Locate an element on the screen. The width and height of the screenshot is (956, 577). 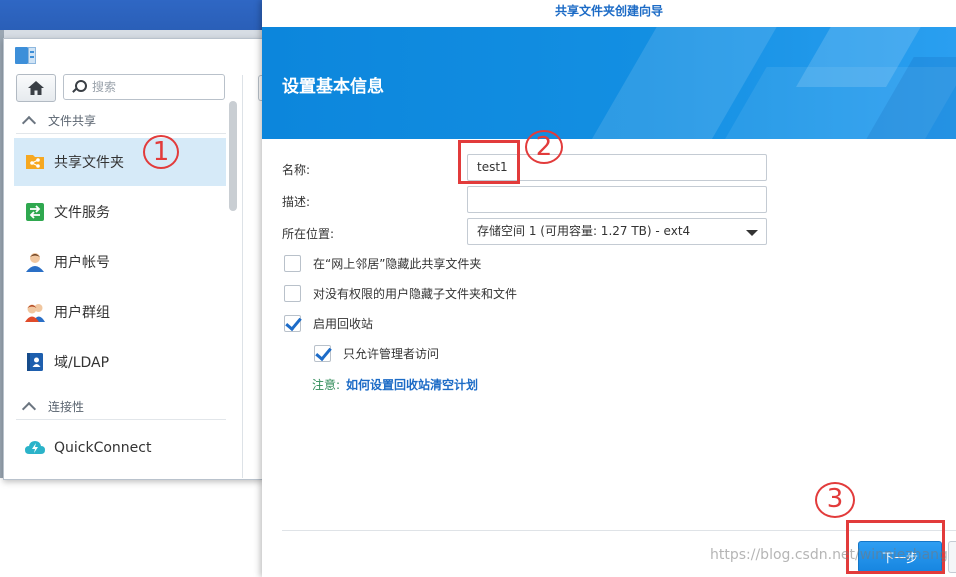
home-button is located at coordinates (36, 88).